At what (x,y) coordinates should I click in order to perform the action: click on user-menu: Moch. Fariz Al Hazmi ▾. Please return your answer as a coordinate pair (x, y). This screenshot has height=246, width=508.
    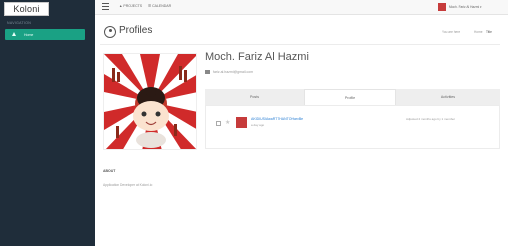
    Looking at the image, I should click on (465, 7).